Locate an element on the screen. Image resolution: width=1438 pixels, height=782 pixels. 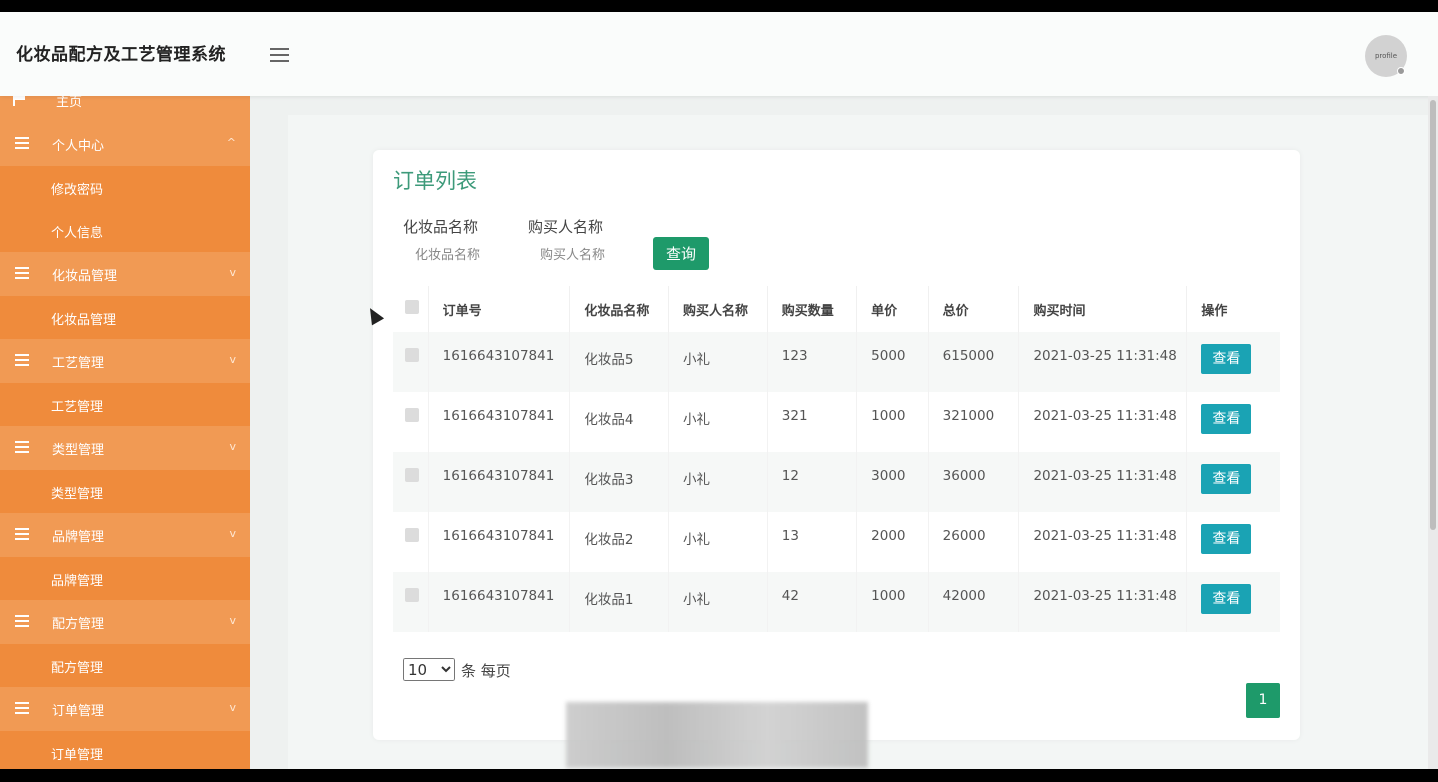
sidebar-group-3: 类型管理 v is located at coordinates (125, 448).